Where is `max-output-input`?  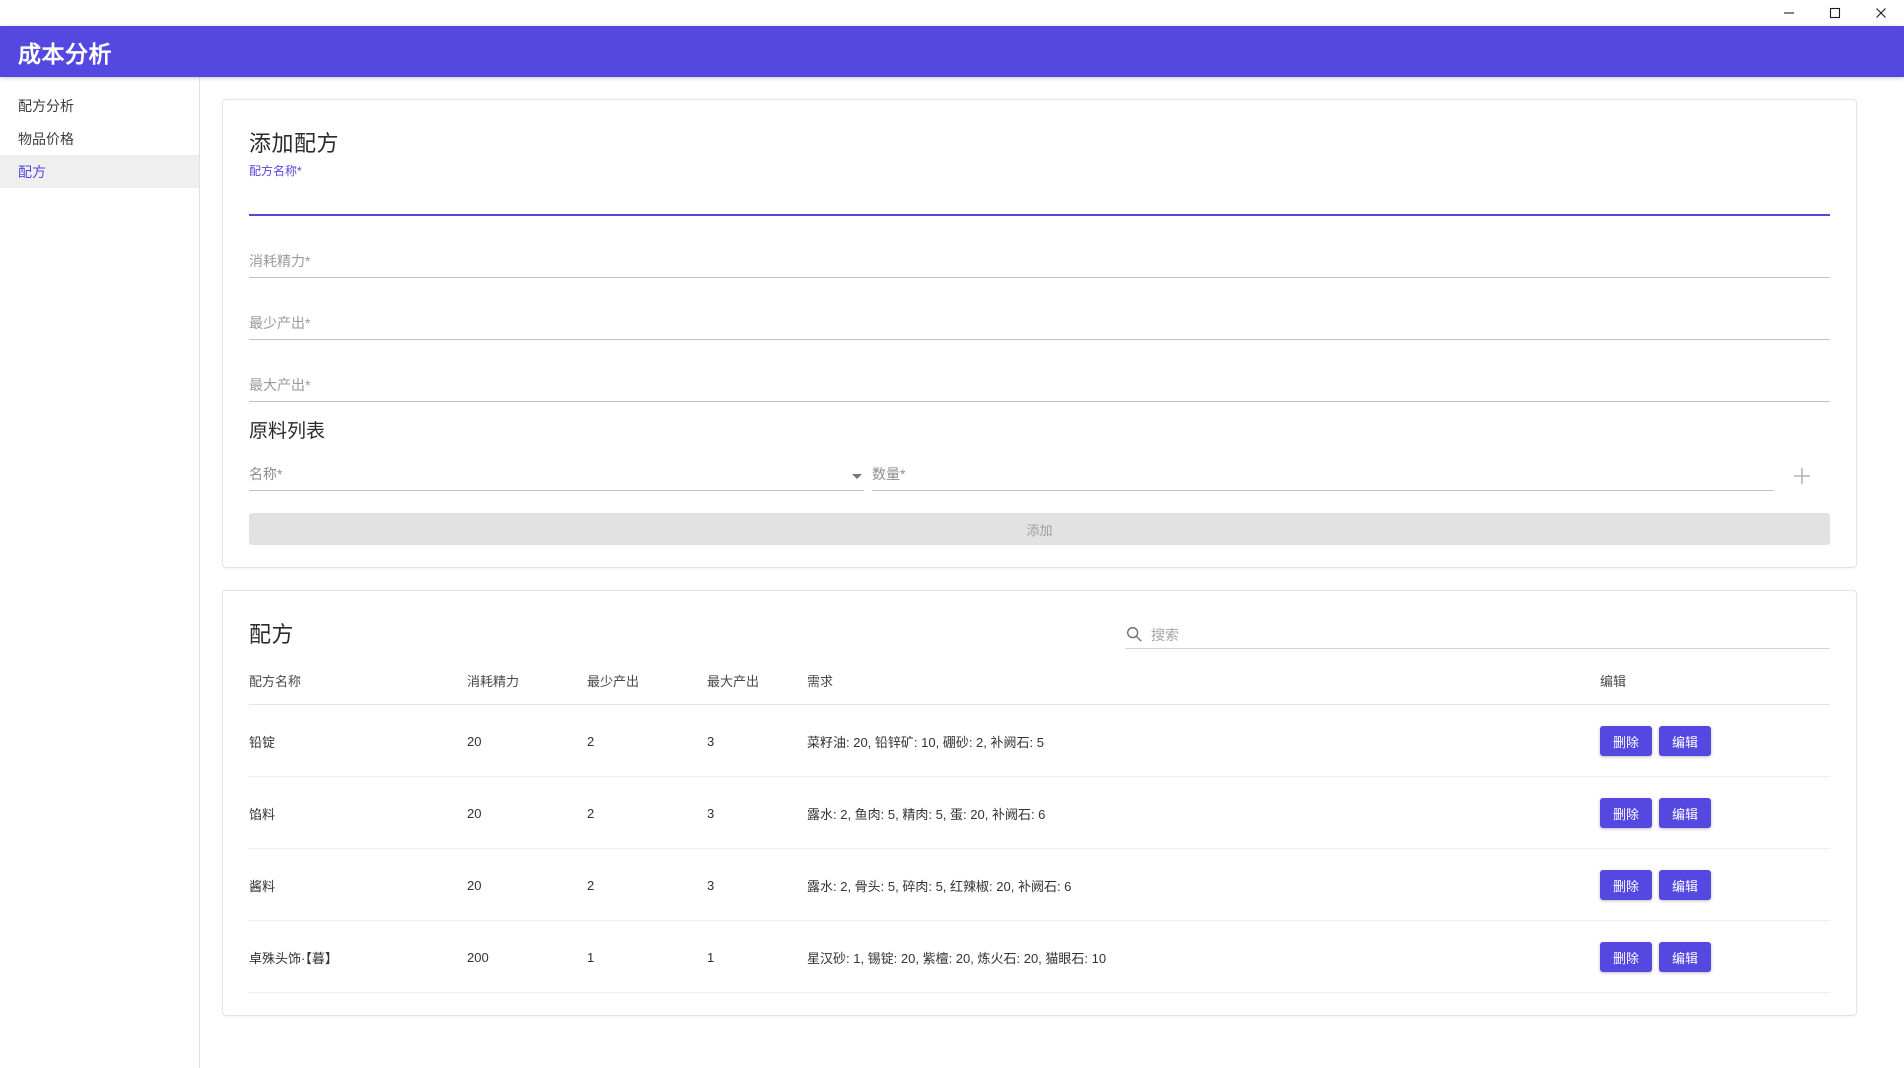
max-output-input is located at coordinates (1039, 383).